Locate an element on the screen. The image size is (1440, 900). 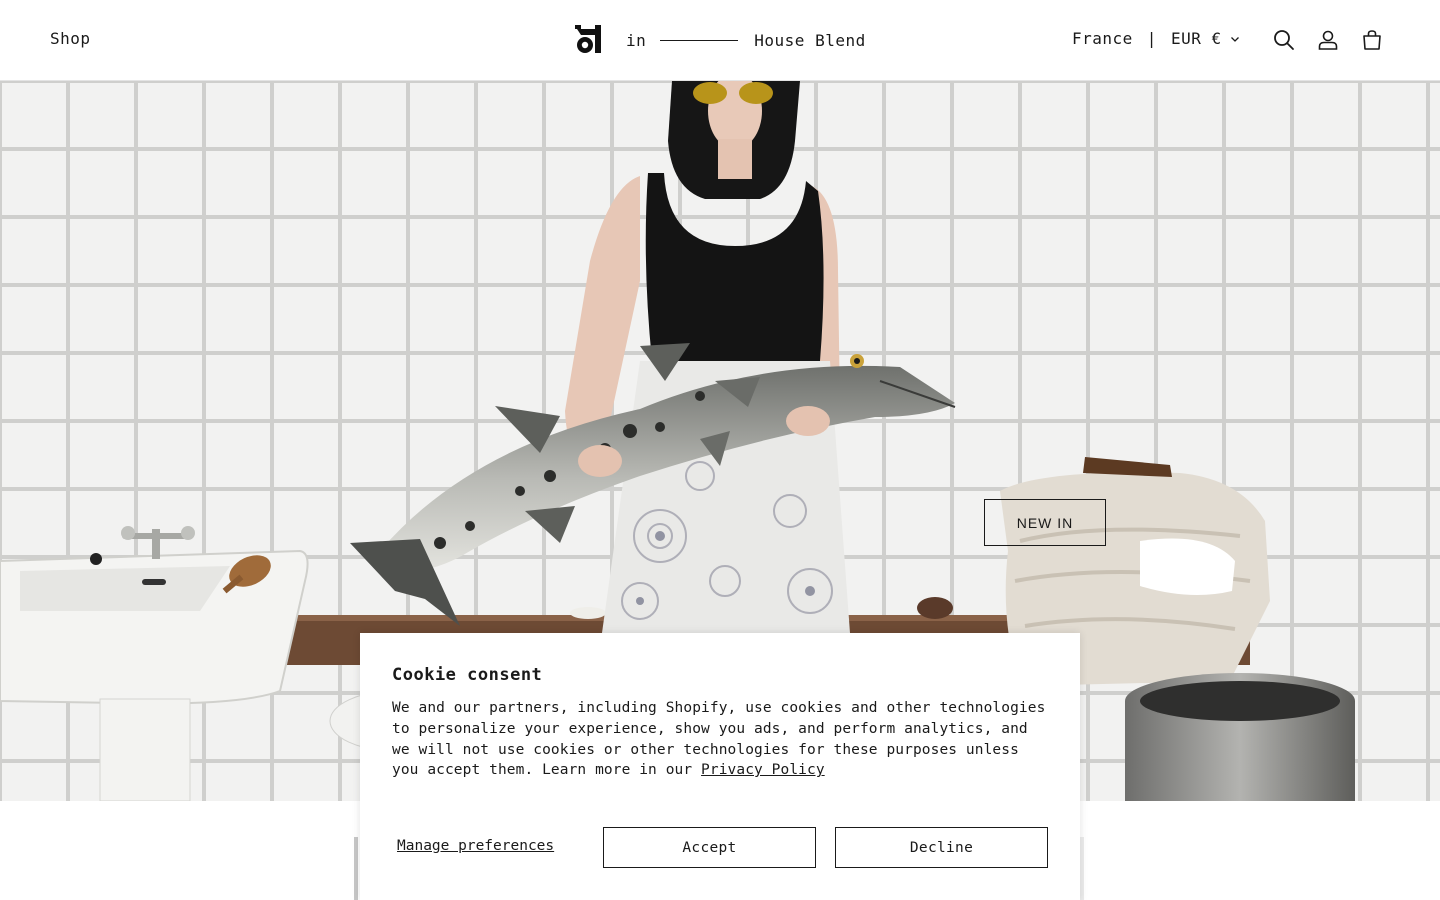
decline-button: Decline is located at coordinates (941, 847).